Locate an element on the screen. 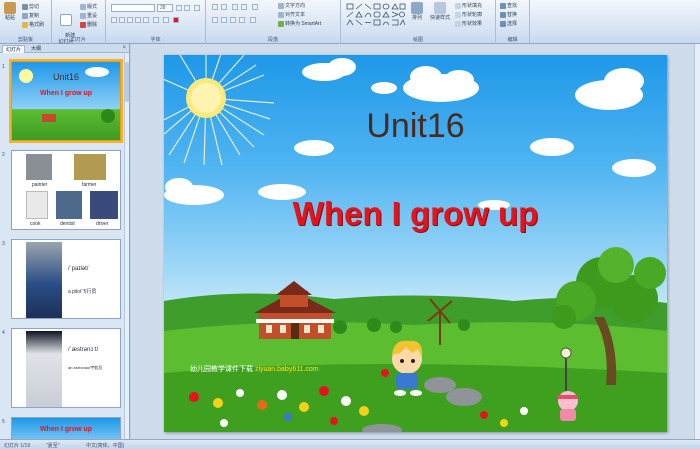 The image size is (700, 449). footer-url: ziyuan.baby611.com is located at coordinates (286, 369).